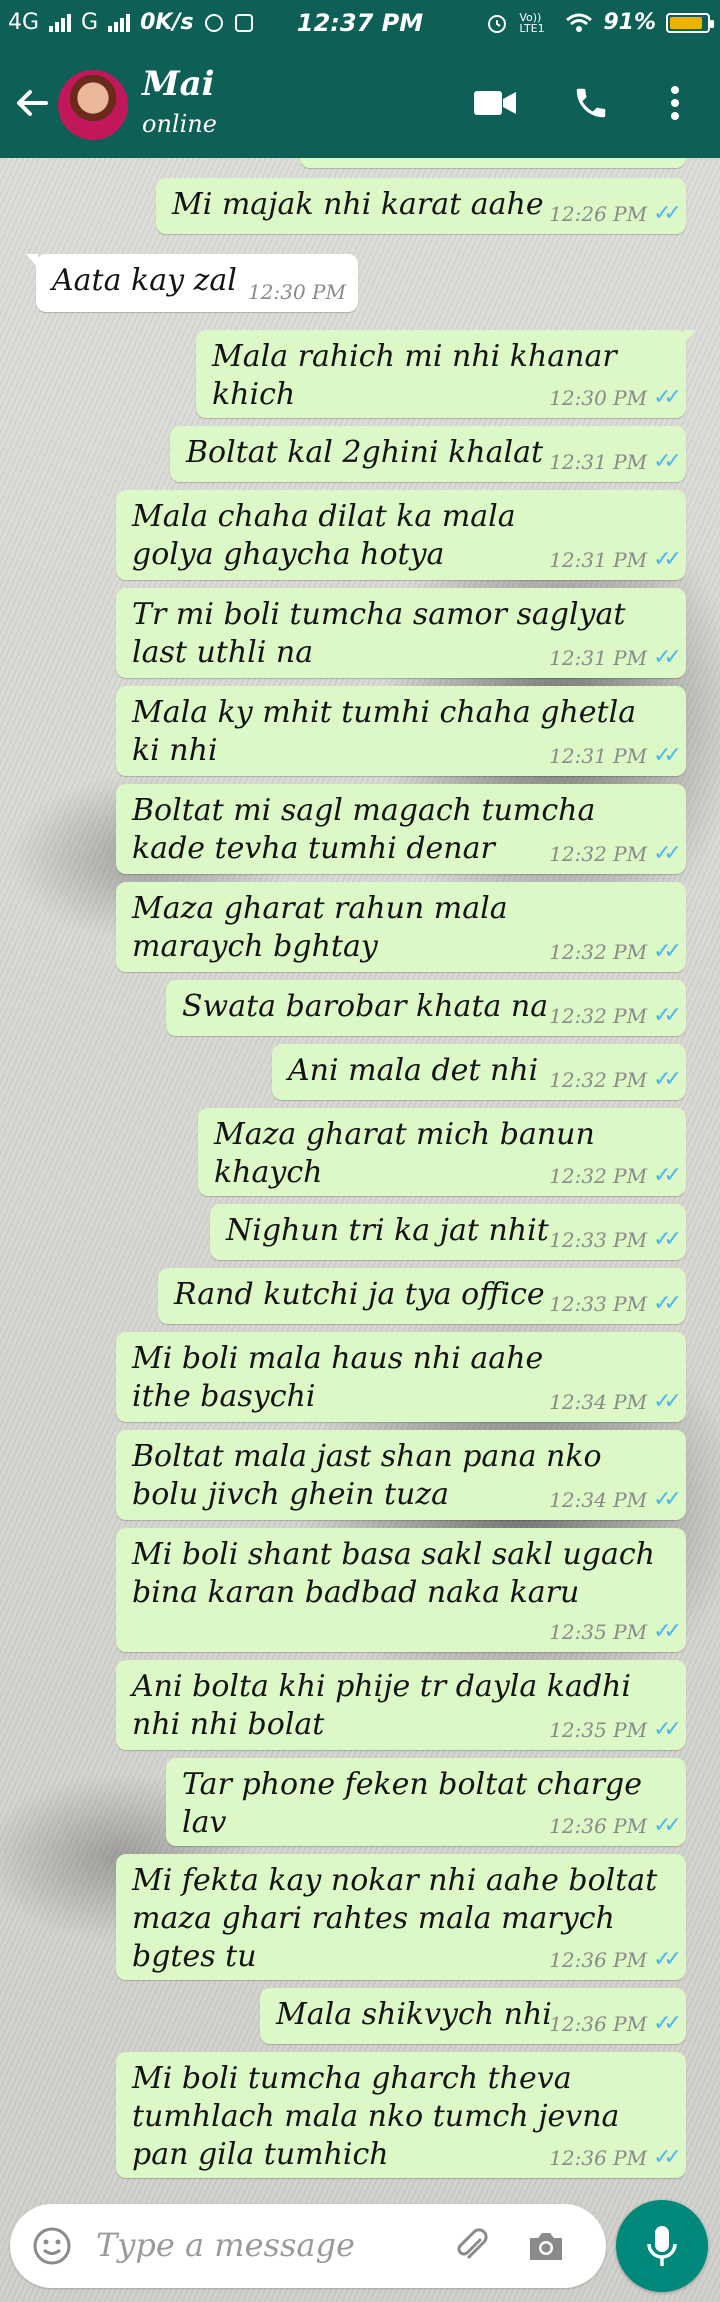  I want to click on emoji-icon, so click(52, 2246).